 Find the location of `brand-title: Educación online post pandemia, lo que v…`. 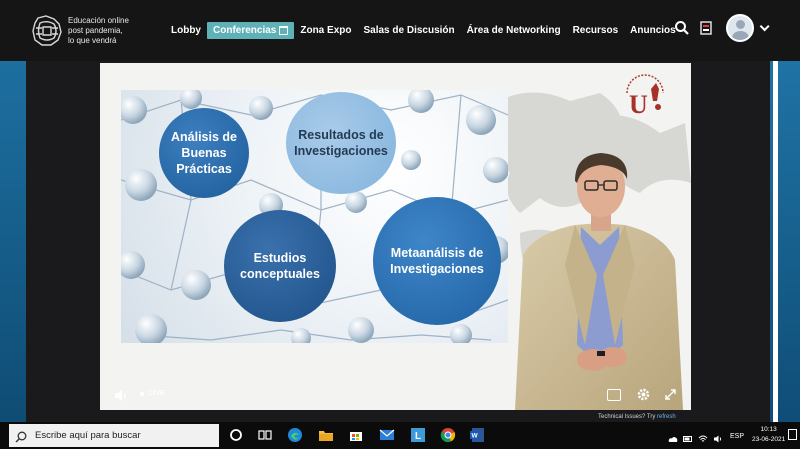

brand-title: Educación online post pandemia, lo que v… is located at coordinates (98, 31).